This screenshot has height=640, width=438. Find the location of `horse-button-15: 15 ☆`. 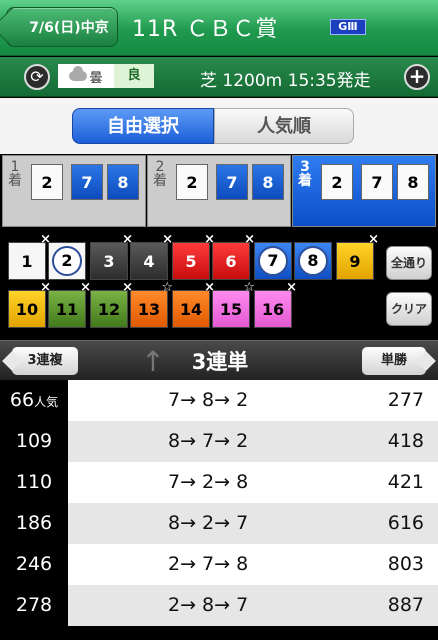

horse-button-15: 15 ☆ is located at coordinates (233, 304).